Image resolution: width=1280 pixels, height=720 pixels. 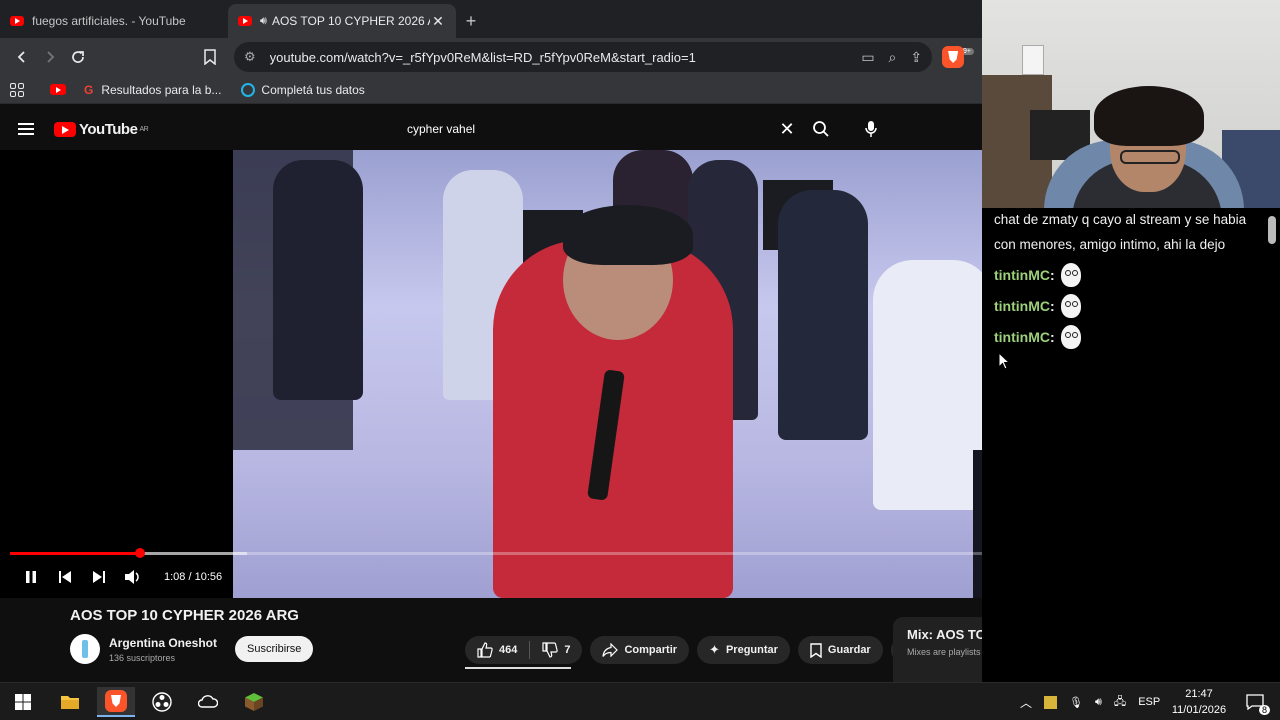 What do you see at coordinates (816, 650) in the screenshot?
I see `bookmark-icon` at bounding box center [816, 650].